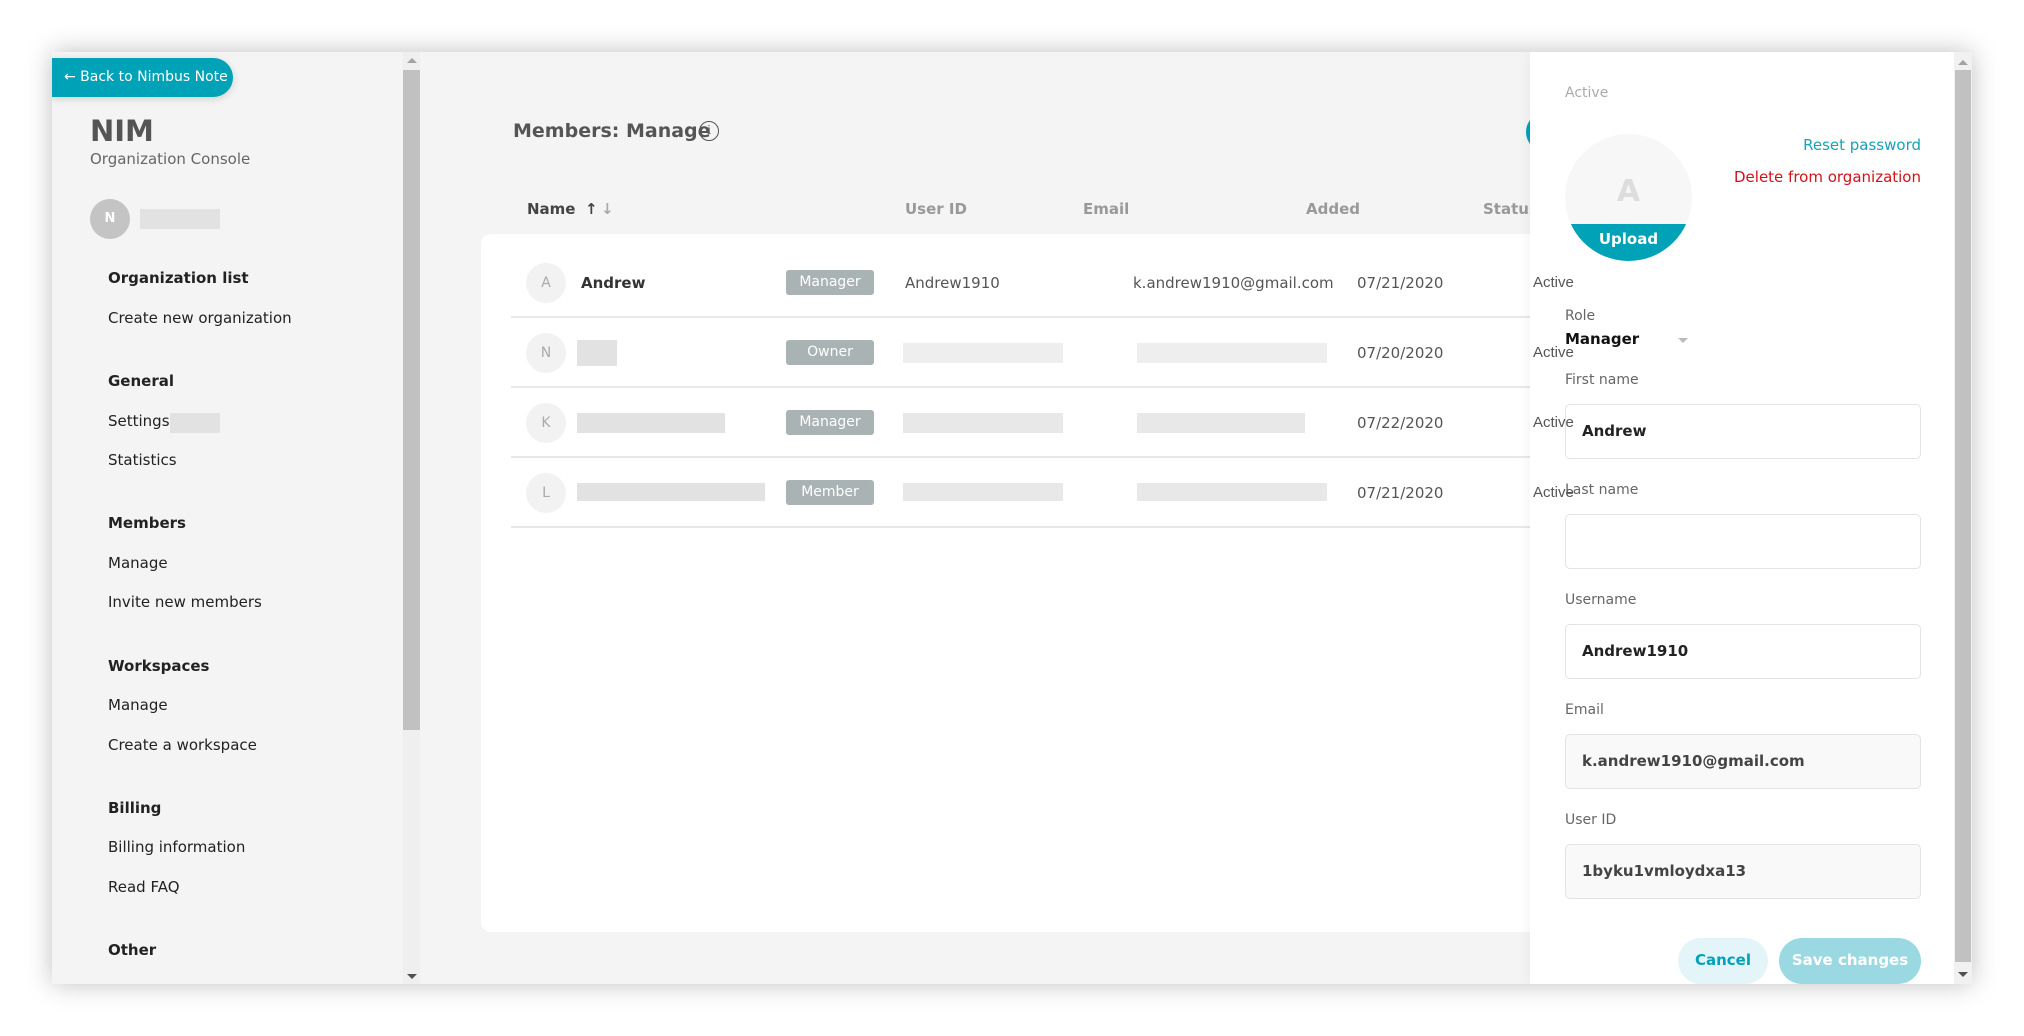  What do you see at coordinates (1743, 651) in the screenshot?
I see `username-field: Andrew1910` at bounding box center [1743, 651].